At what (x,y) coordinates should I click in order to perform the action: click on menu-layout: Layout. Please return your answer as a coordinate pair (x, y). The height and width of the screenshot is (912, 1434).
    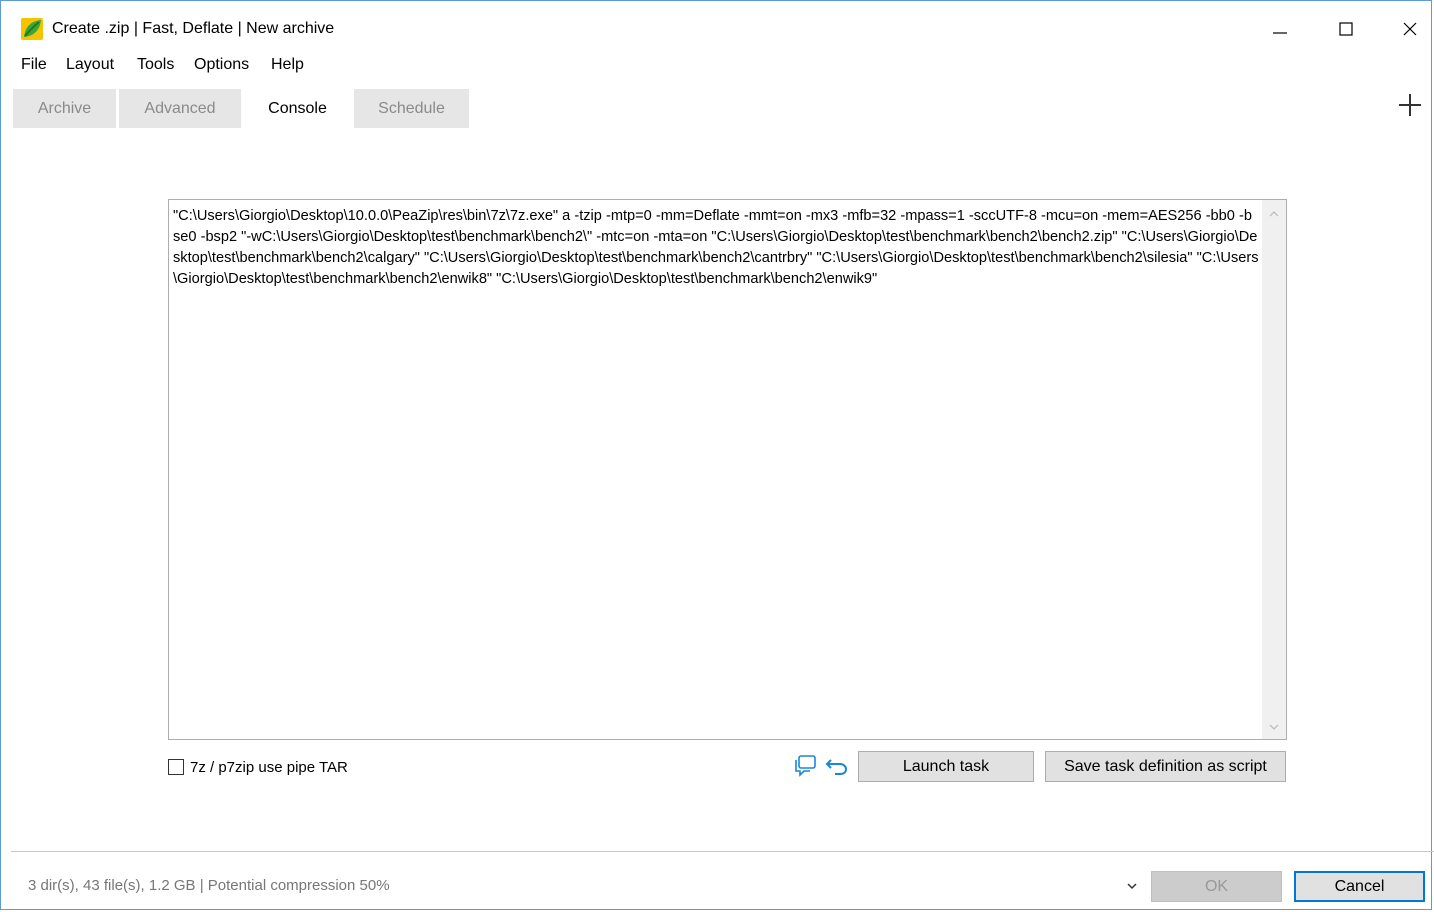
    Looking at the image, I should click on (90, 65).